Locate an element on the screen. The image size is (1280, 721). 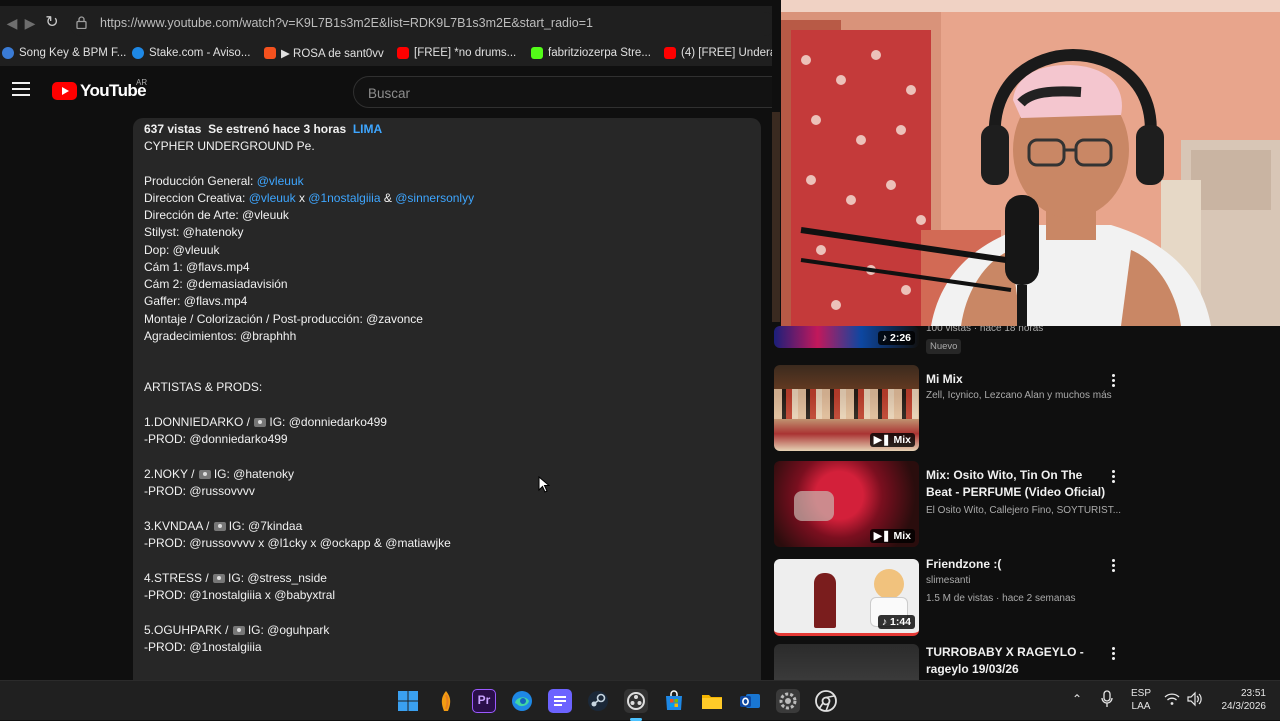
artist-line: 2.NOKY / IG: @hatenoky is located at coordinates (219, 474).